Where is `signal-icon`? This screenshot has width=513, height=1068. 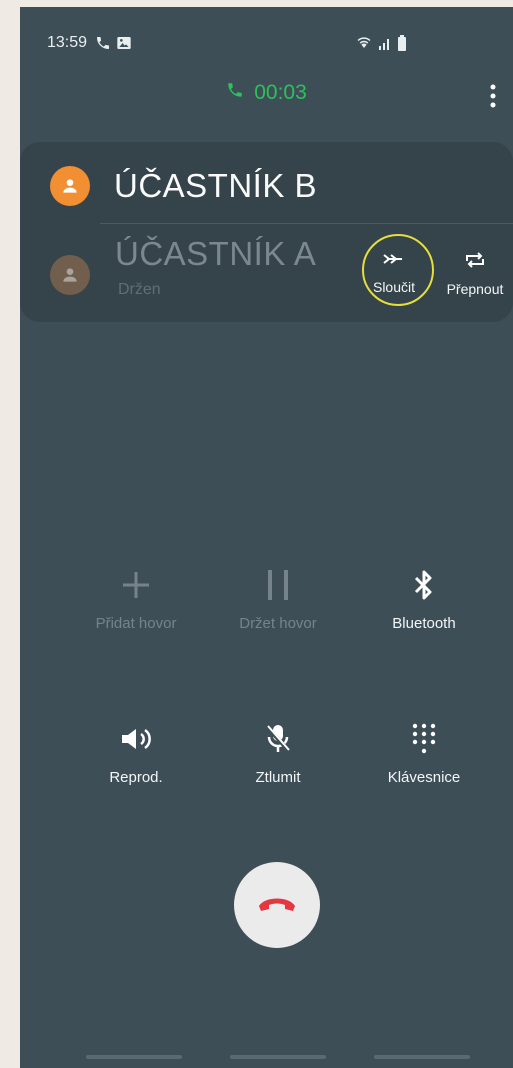 signal-icon is located at coordinates (387, 46).